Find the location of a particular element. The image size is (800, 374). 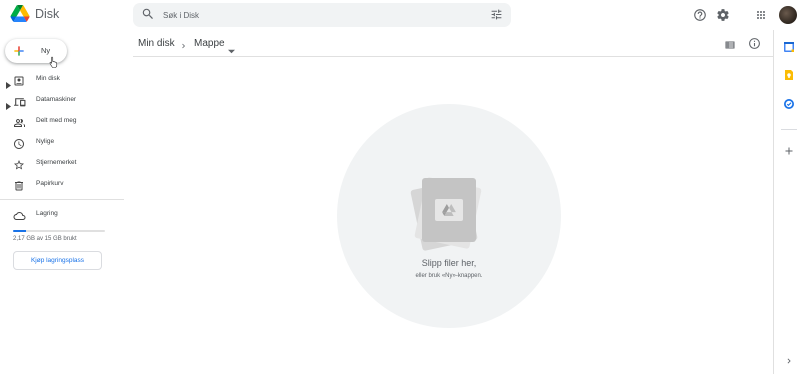

drive-icon is located at coordinates (19, 83).